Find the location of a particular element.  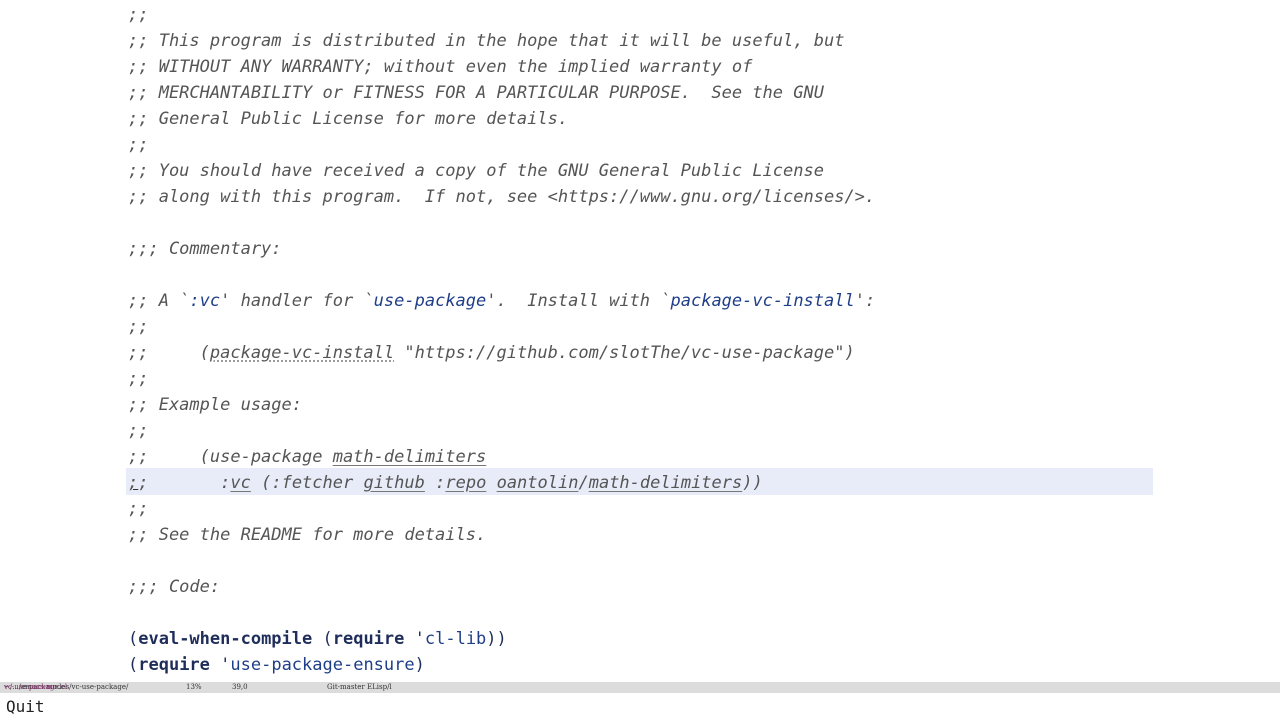

text-segment: ; is located at coordinates (143, 483).